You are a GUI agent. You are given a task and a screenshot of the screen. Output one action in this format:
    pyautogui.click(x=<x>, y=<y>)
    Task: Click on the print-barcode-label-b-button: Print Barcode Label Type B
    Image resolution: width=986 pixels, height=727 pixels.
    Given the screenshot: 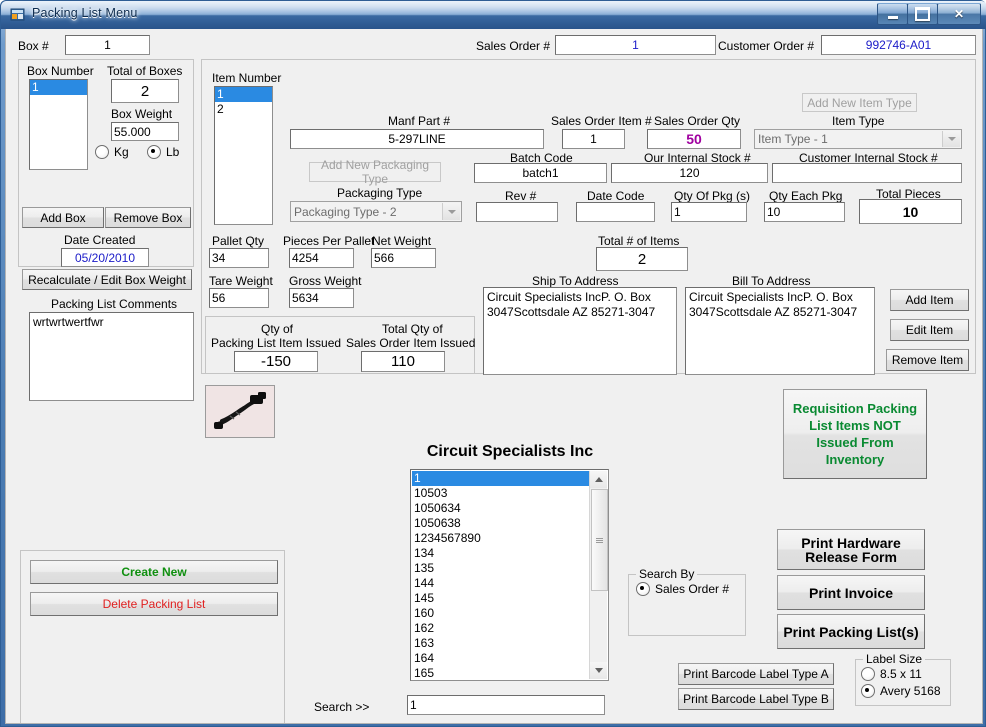 What is the action you would take?
    pyautogui.click(x=756, y=699)
    